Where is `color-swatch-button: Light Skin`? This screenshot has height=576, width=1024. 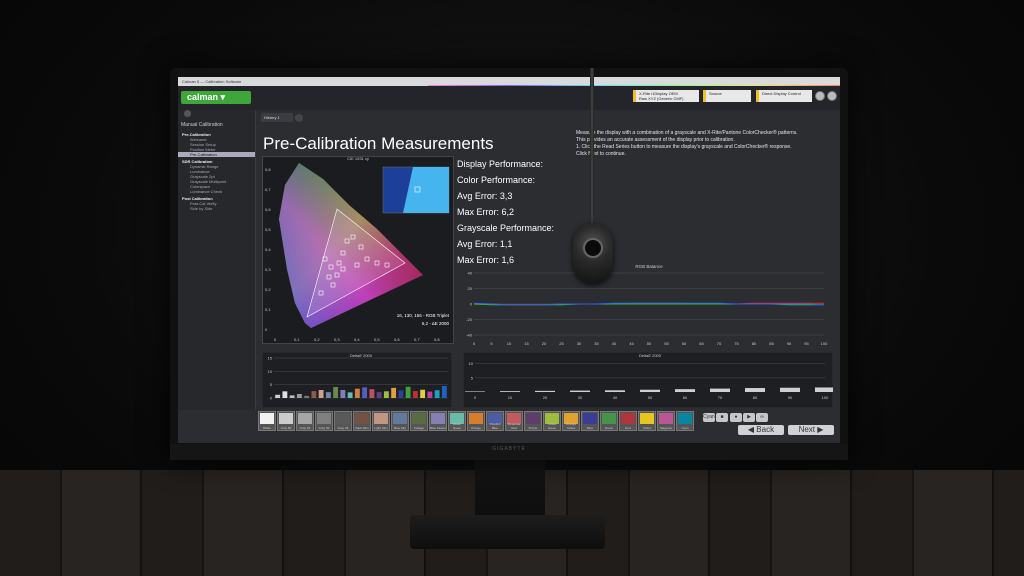
color-swatch-button: Light Skin is located at coordinates (381, 421).